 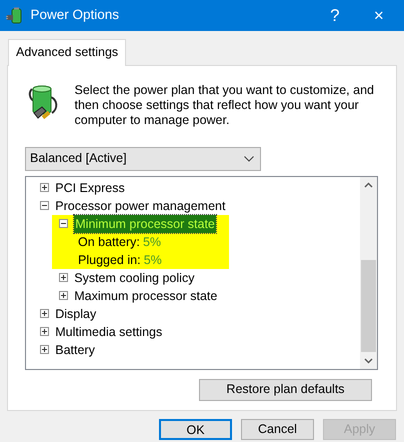 I want to click on setting-label: On battery:, so click(x=109, y=241).